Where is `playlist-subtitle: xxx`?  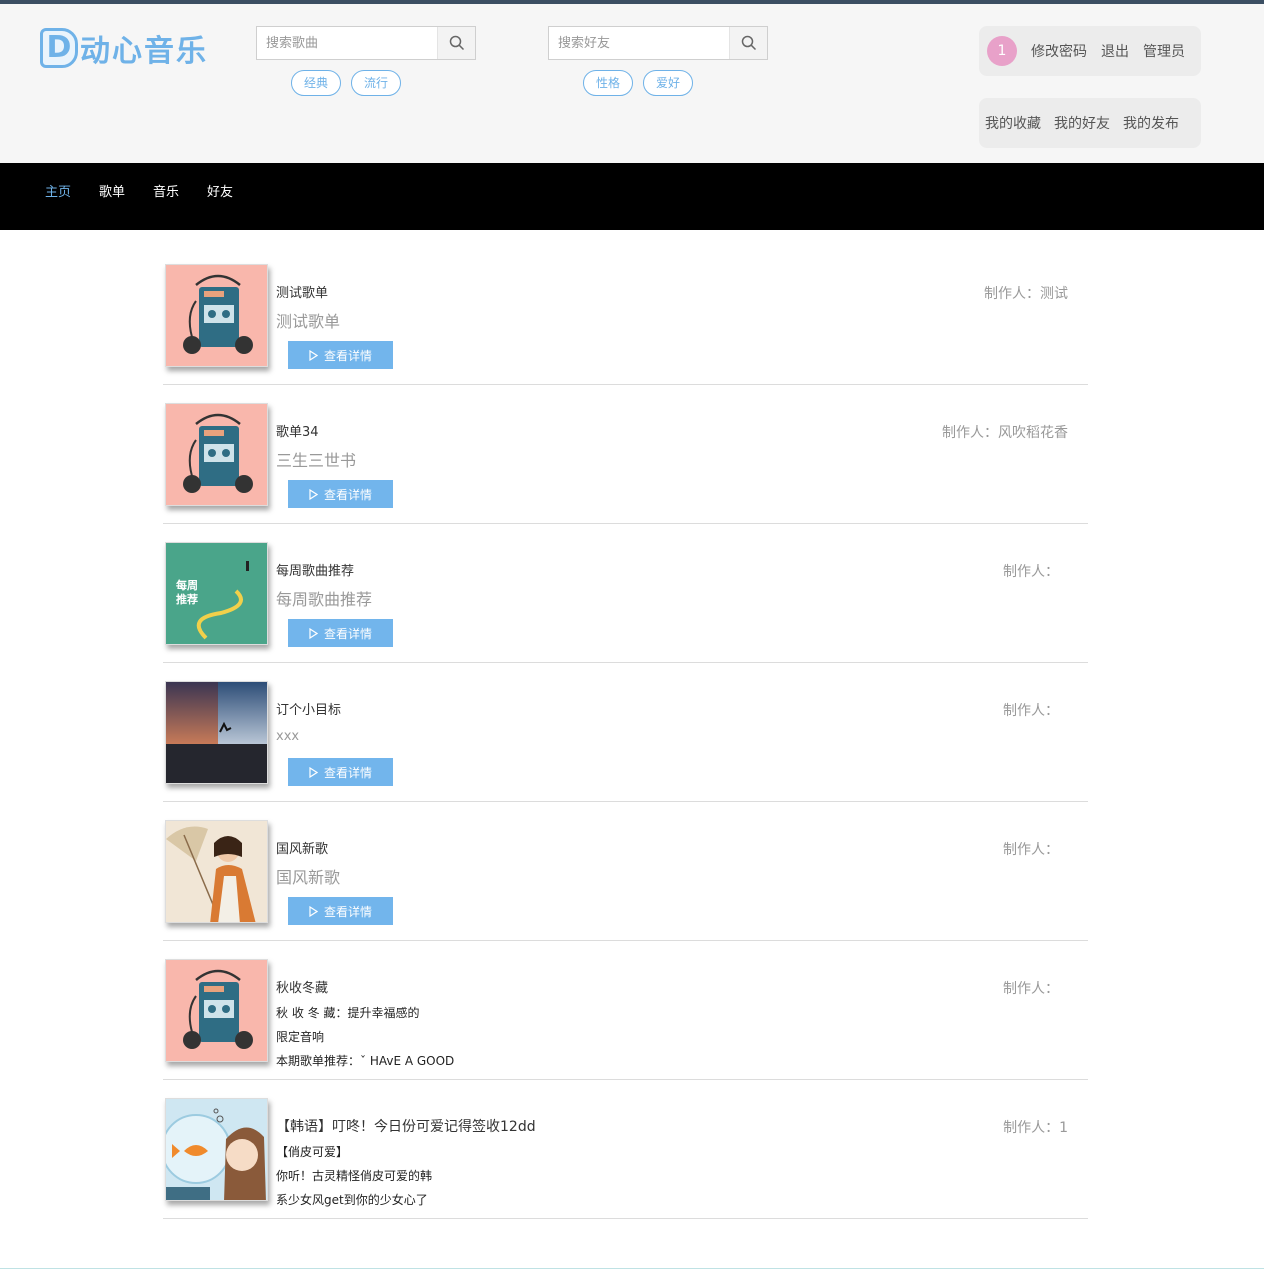 playlist-subtitle: xxx is located at coordinates (288, 736).